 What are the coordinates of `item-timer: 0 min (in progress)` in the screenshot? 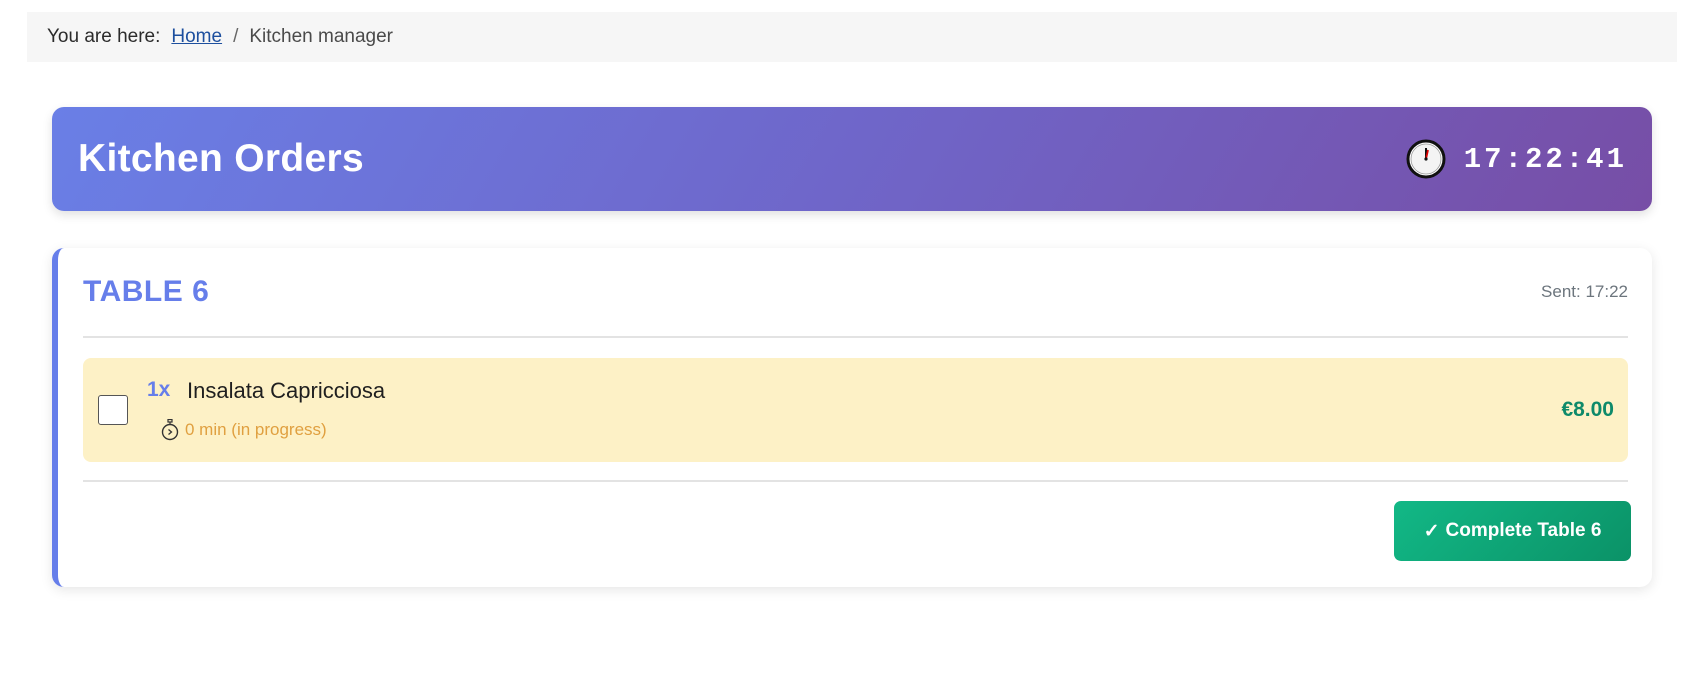 It's located at (243, 430).